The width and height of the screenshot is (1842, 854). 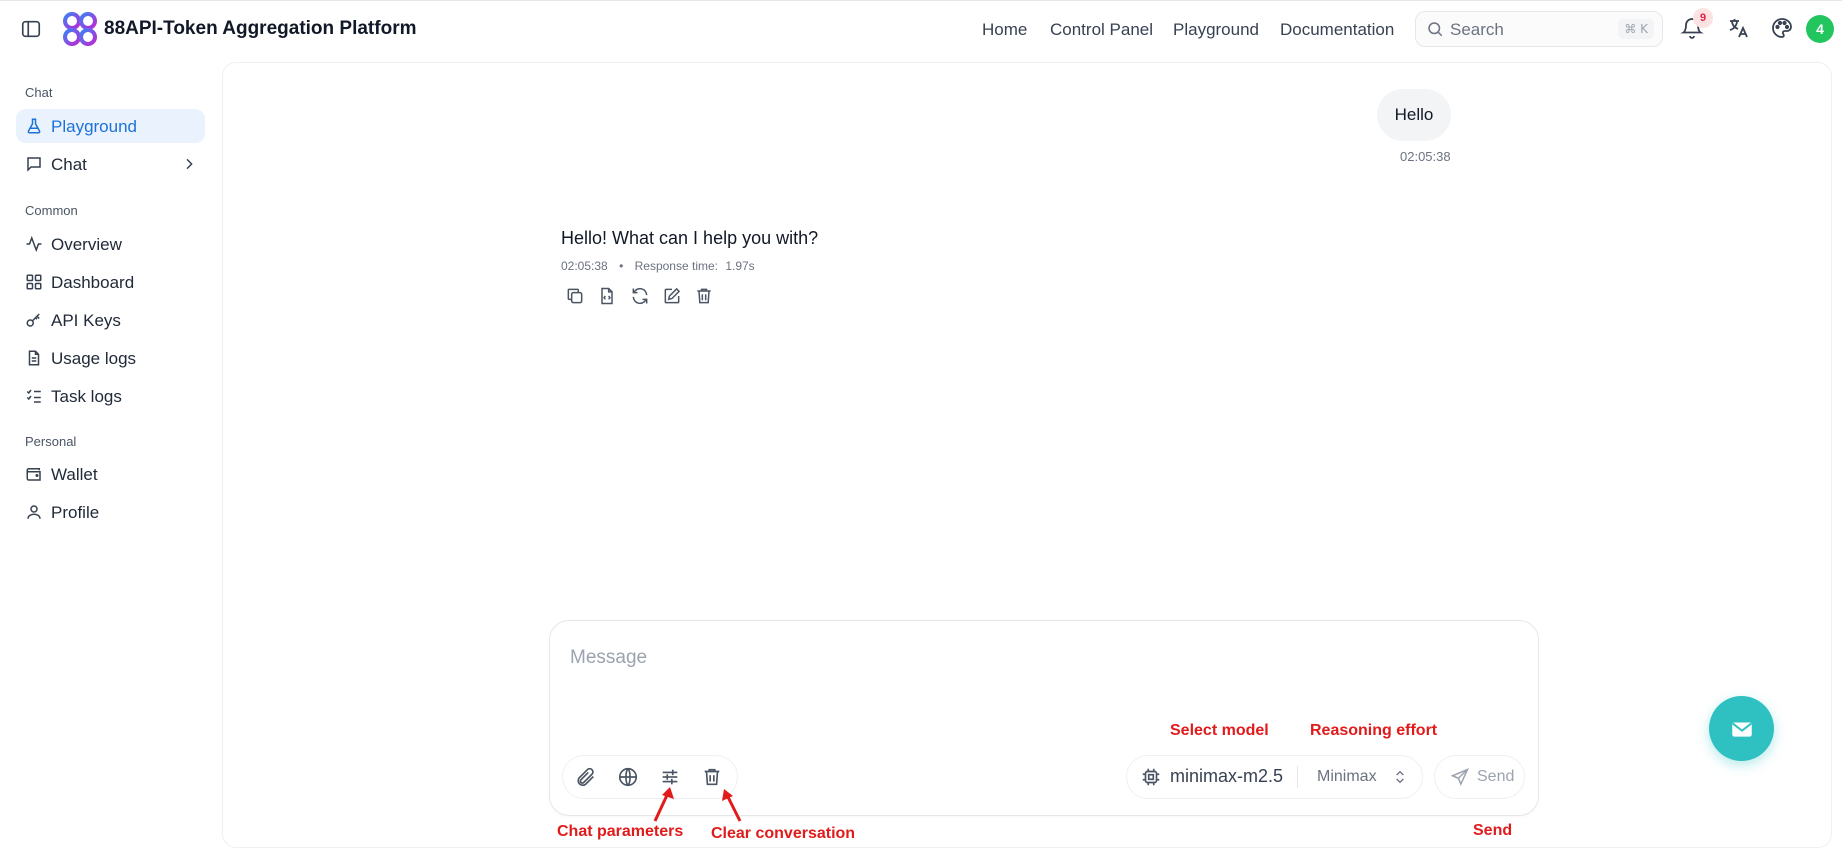 I want to click on model-divider, so click(x=1297, y=777).